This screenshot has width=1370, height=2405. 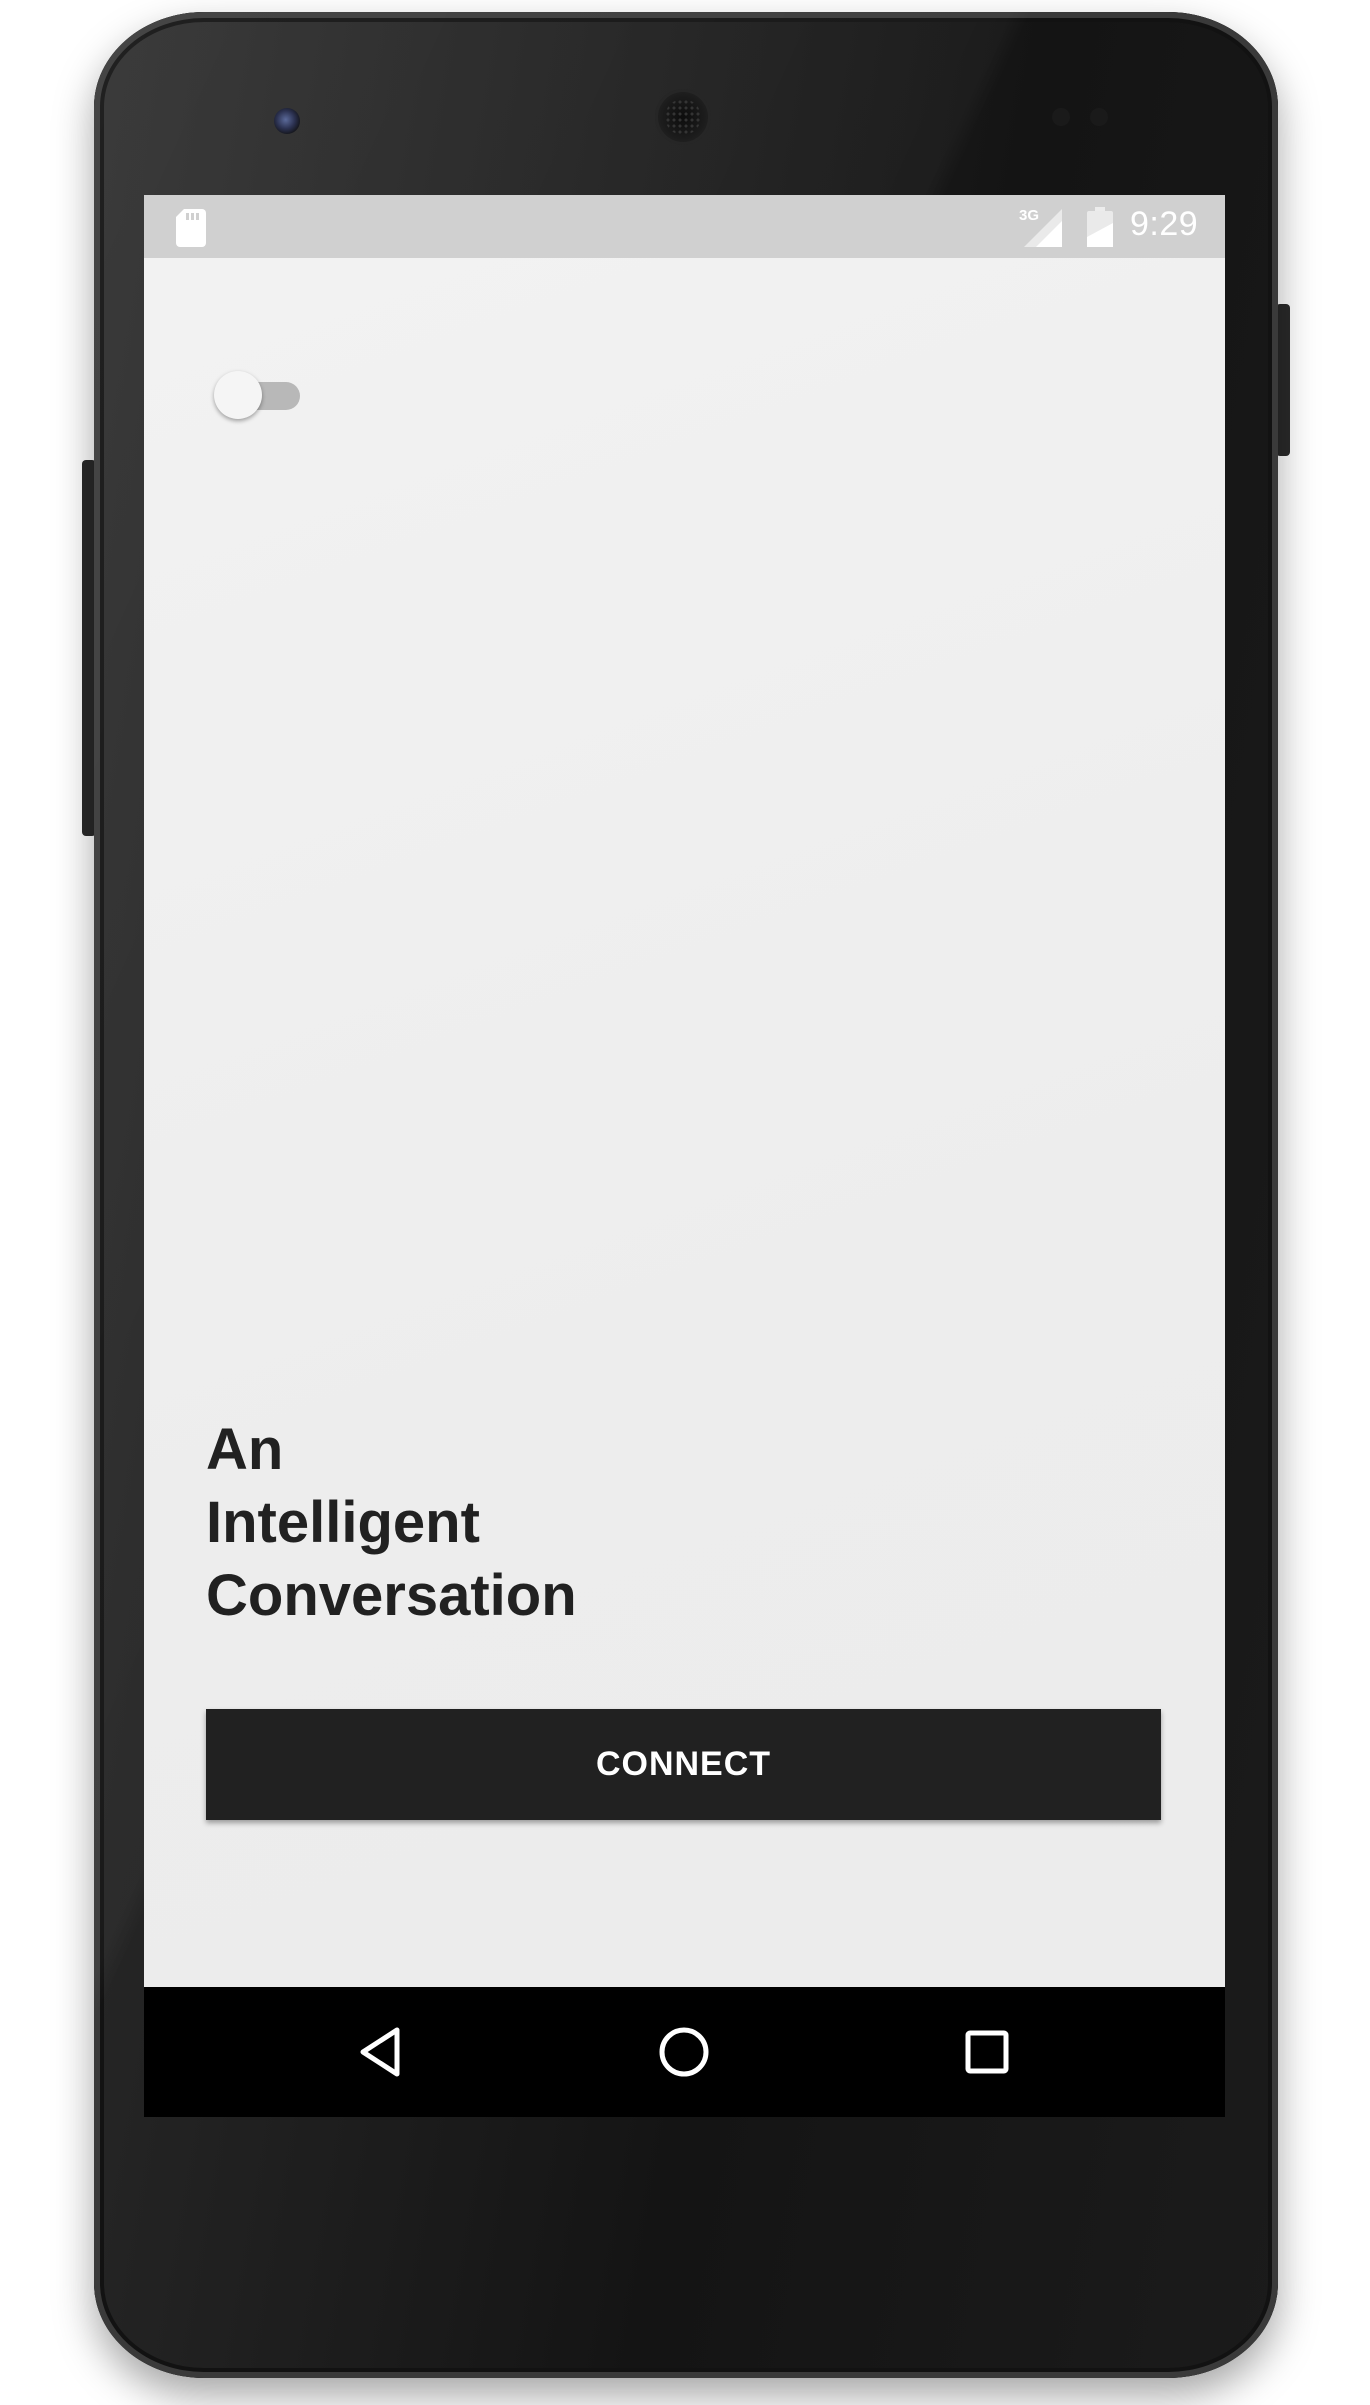 I want to click on earpiece-speaker, so click(x=683, y=117).